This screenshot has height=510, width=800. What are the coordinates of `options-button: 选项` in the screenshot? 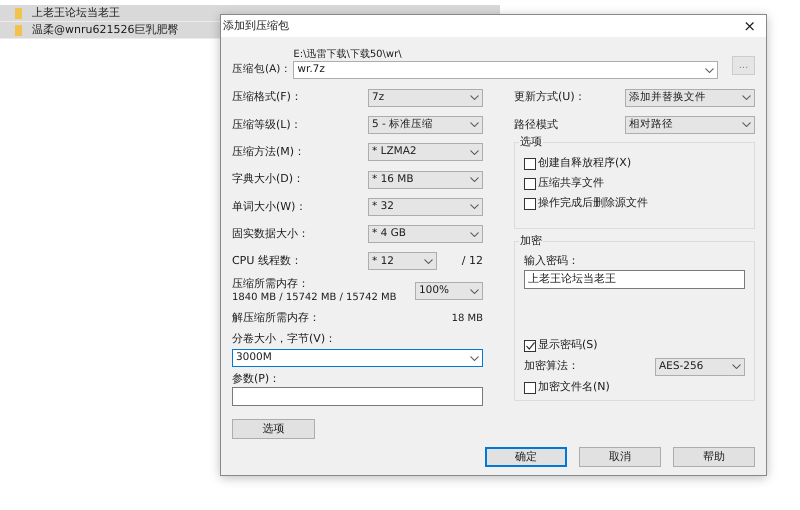 It's located at (273, 429).